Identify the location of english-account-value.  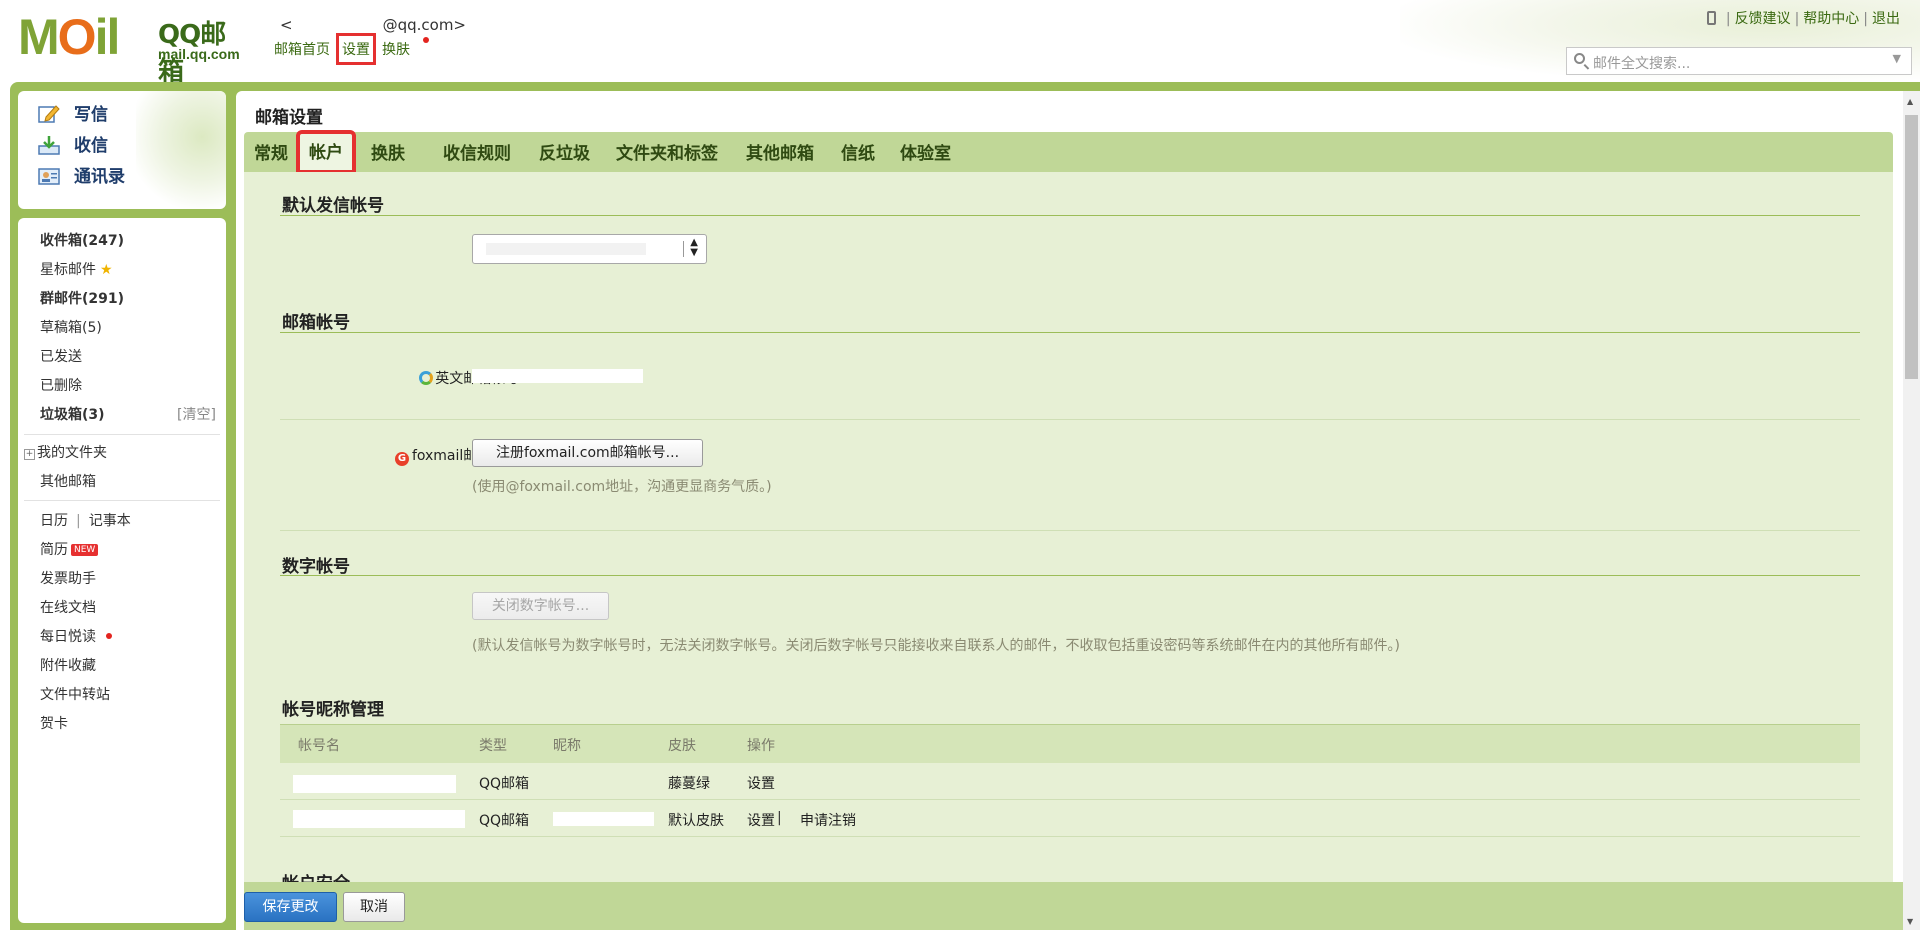
(557, 376).